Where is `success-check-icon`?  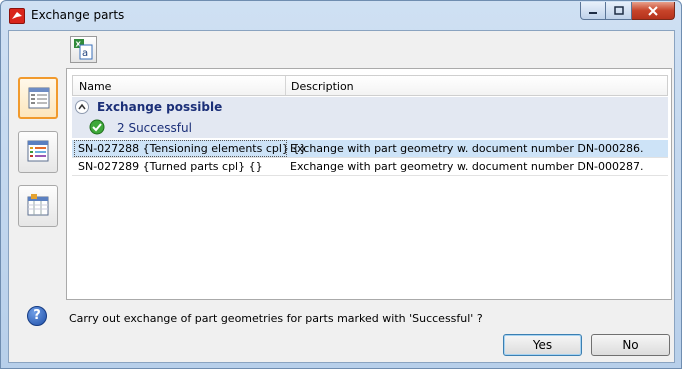 success-check-icon is located at coordinates (97, 127).